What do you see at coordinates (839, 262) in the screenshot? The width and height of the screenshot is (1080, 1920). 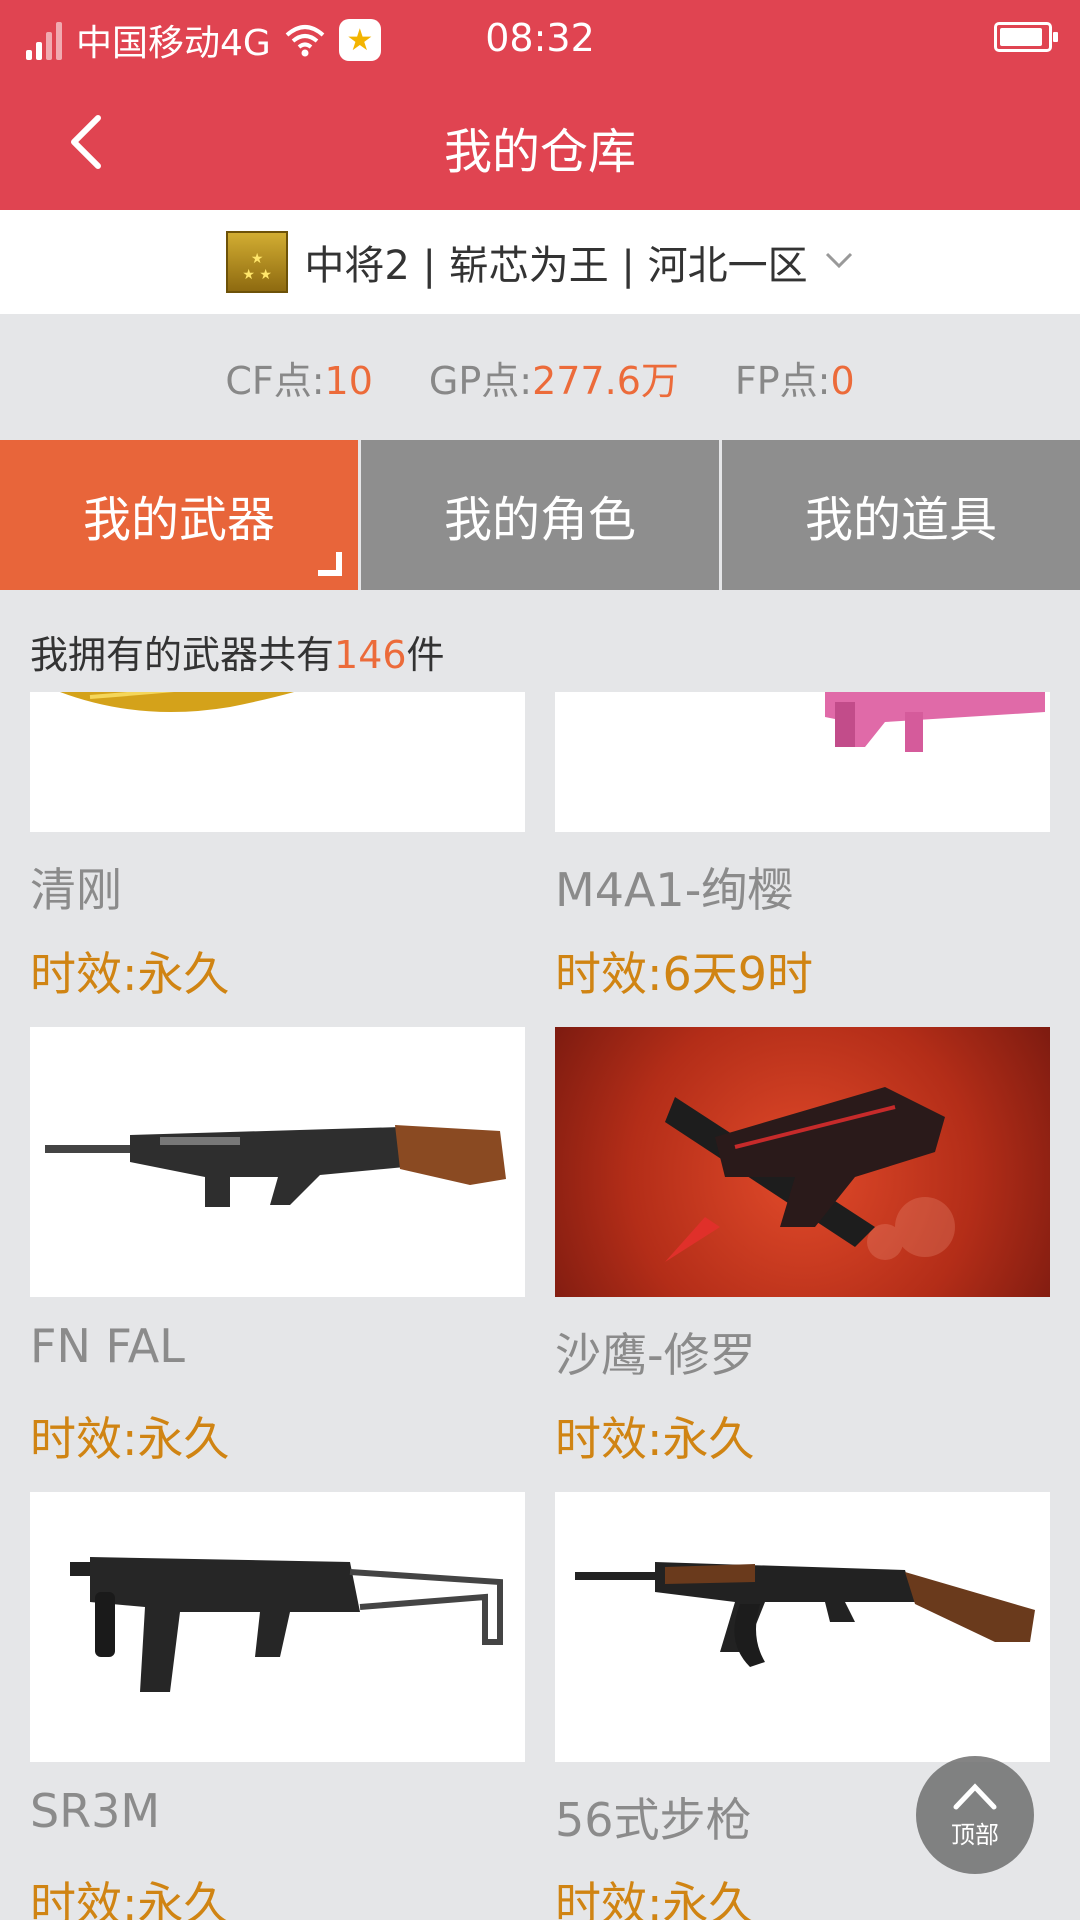 I see `chevron-down-icon` at bounding box center [839, 262].